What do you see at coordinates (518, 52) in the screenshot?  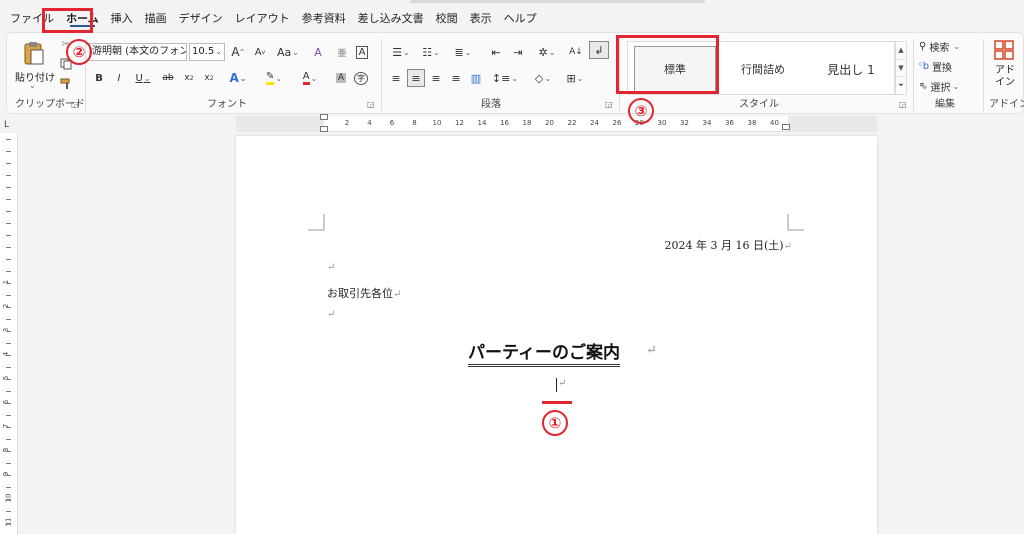 I see `increase-indent-icon: ⇥` at bounding box center [518, 52].